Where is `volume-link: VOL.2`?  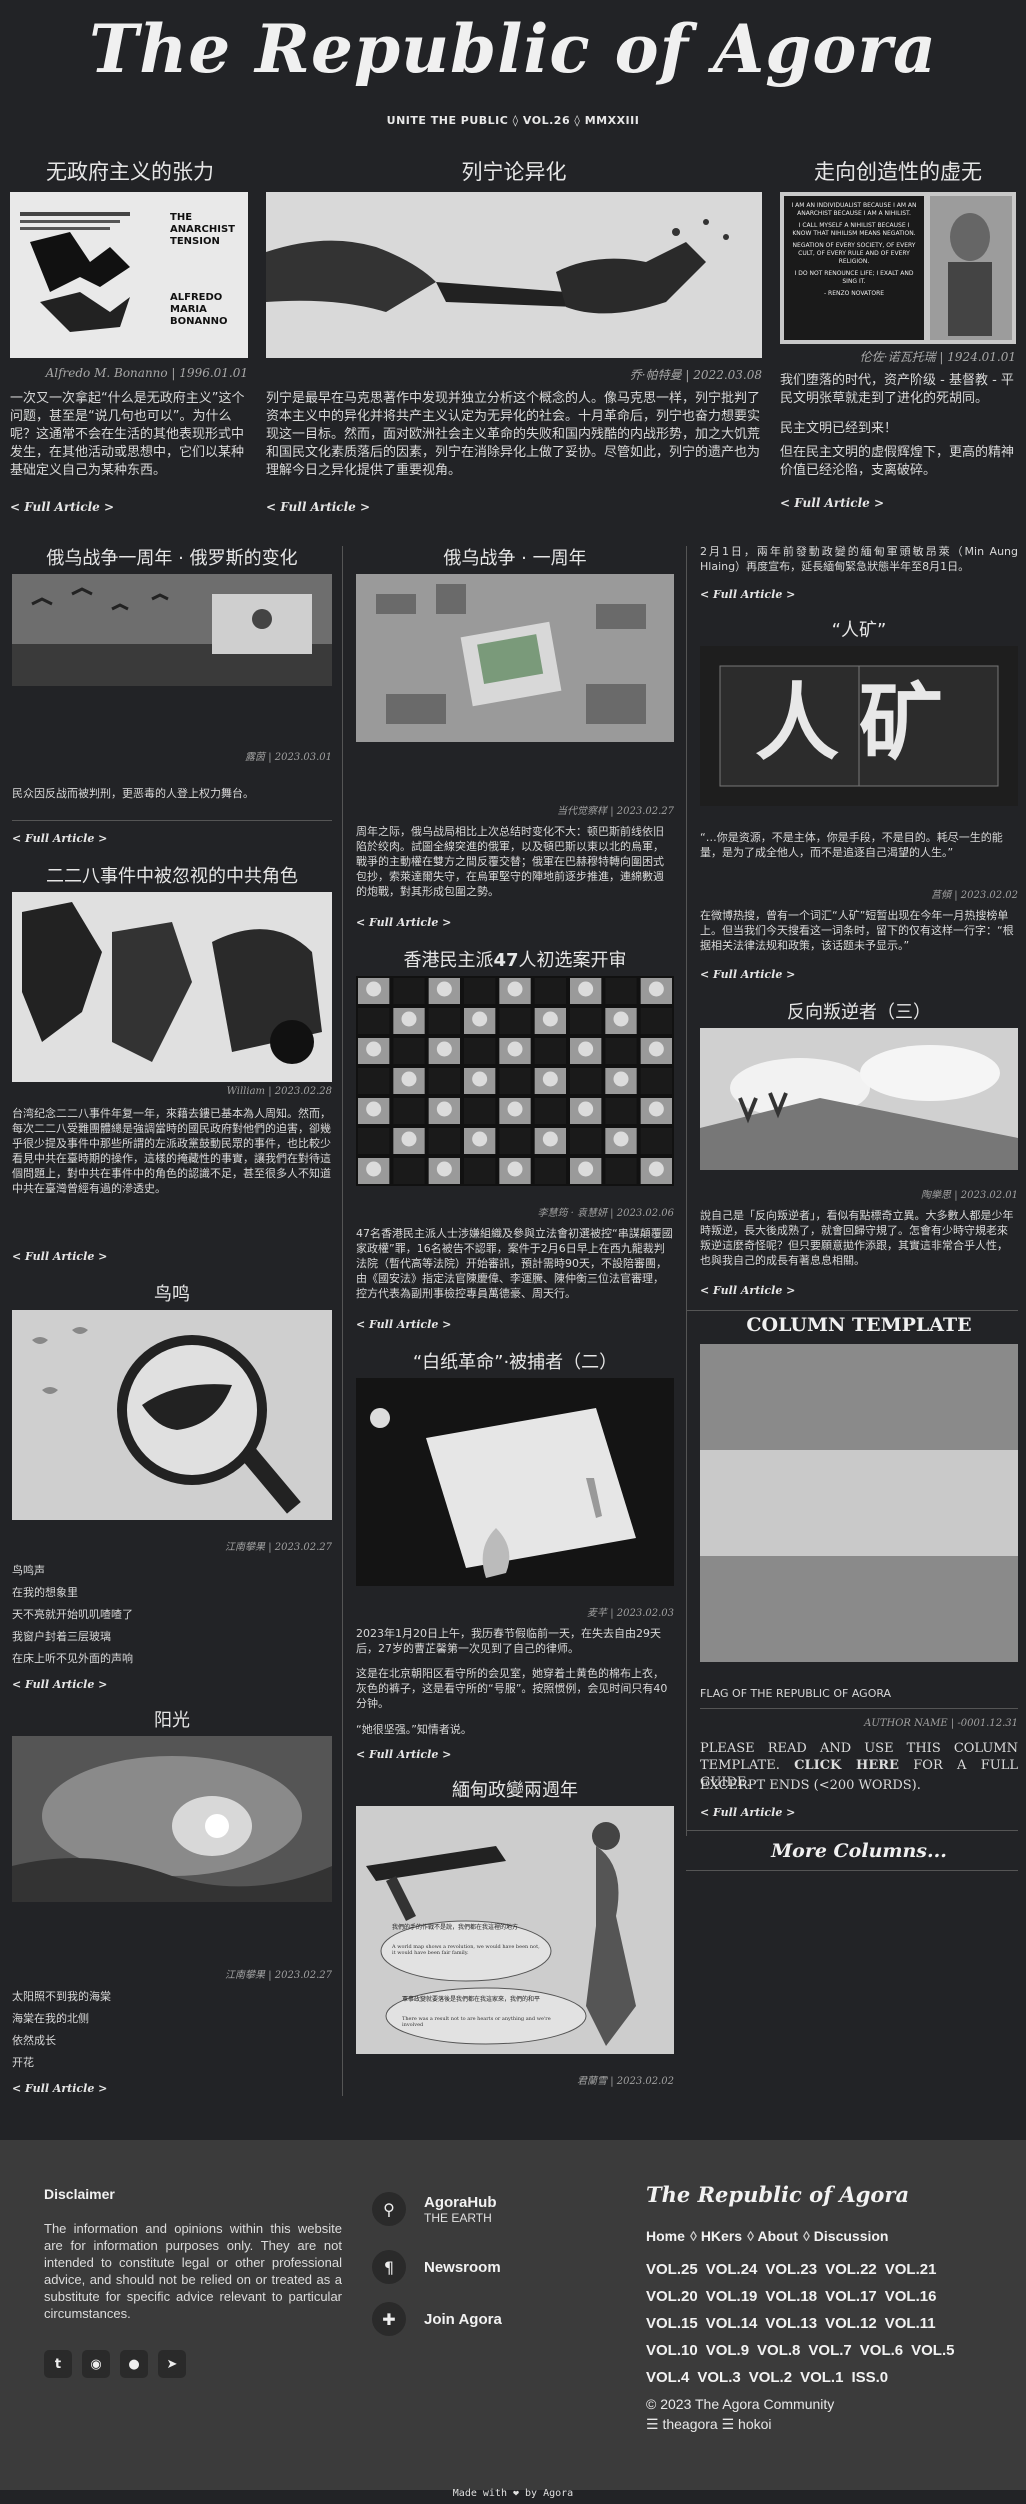
volume-link: VOL.2 is located at coordinates (770, 2378).